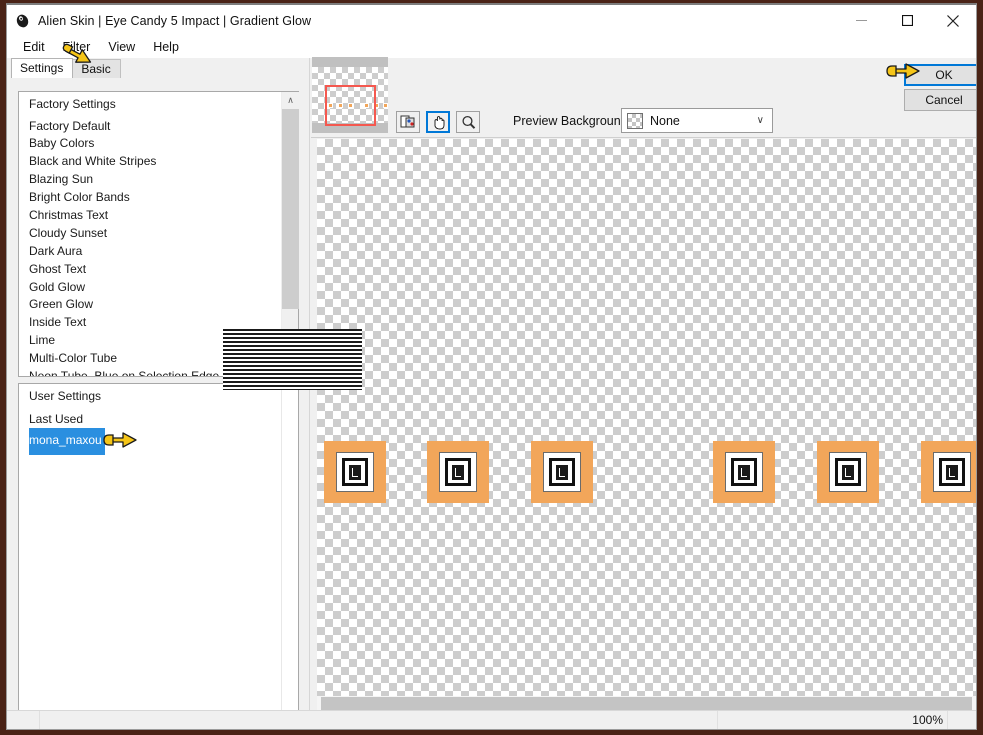 The width and height of the screenshot is (983, 735). What do you see at coordinates (665, 120) in the screenshot?
I see `preview-background-value: None` at bounding box center [665, 120].